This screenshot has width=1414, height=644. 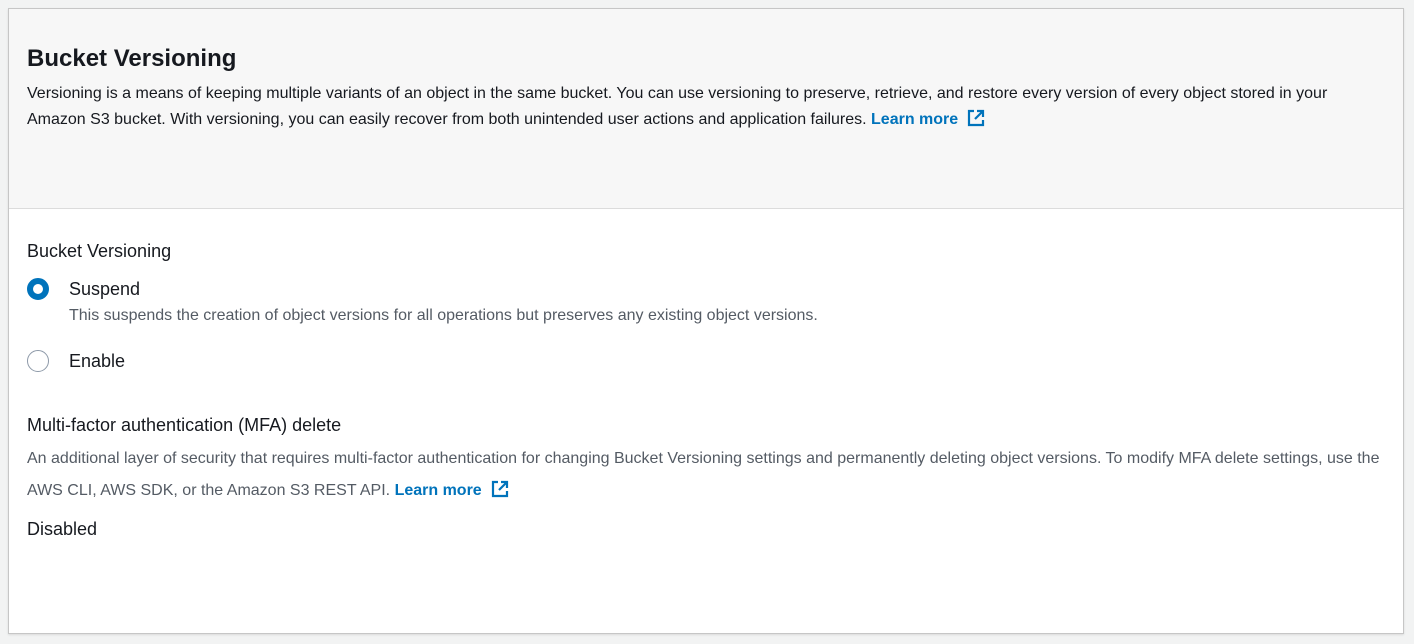 I want to click on enable-option: Enable, so click(x=706, y=361).